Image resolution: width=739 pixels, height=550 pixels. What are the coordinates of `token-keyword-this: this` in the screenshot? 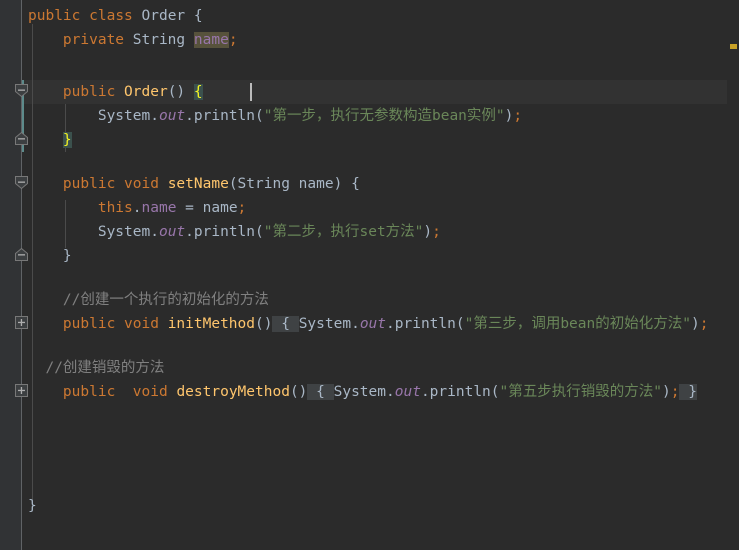 It's located at (115, 208).